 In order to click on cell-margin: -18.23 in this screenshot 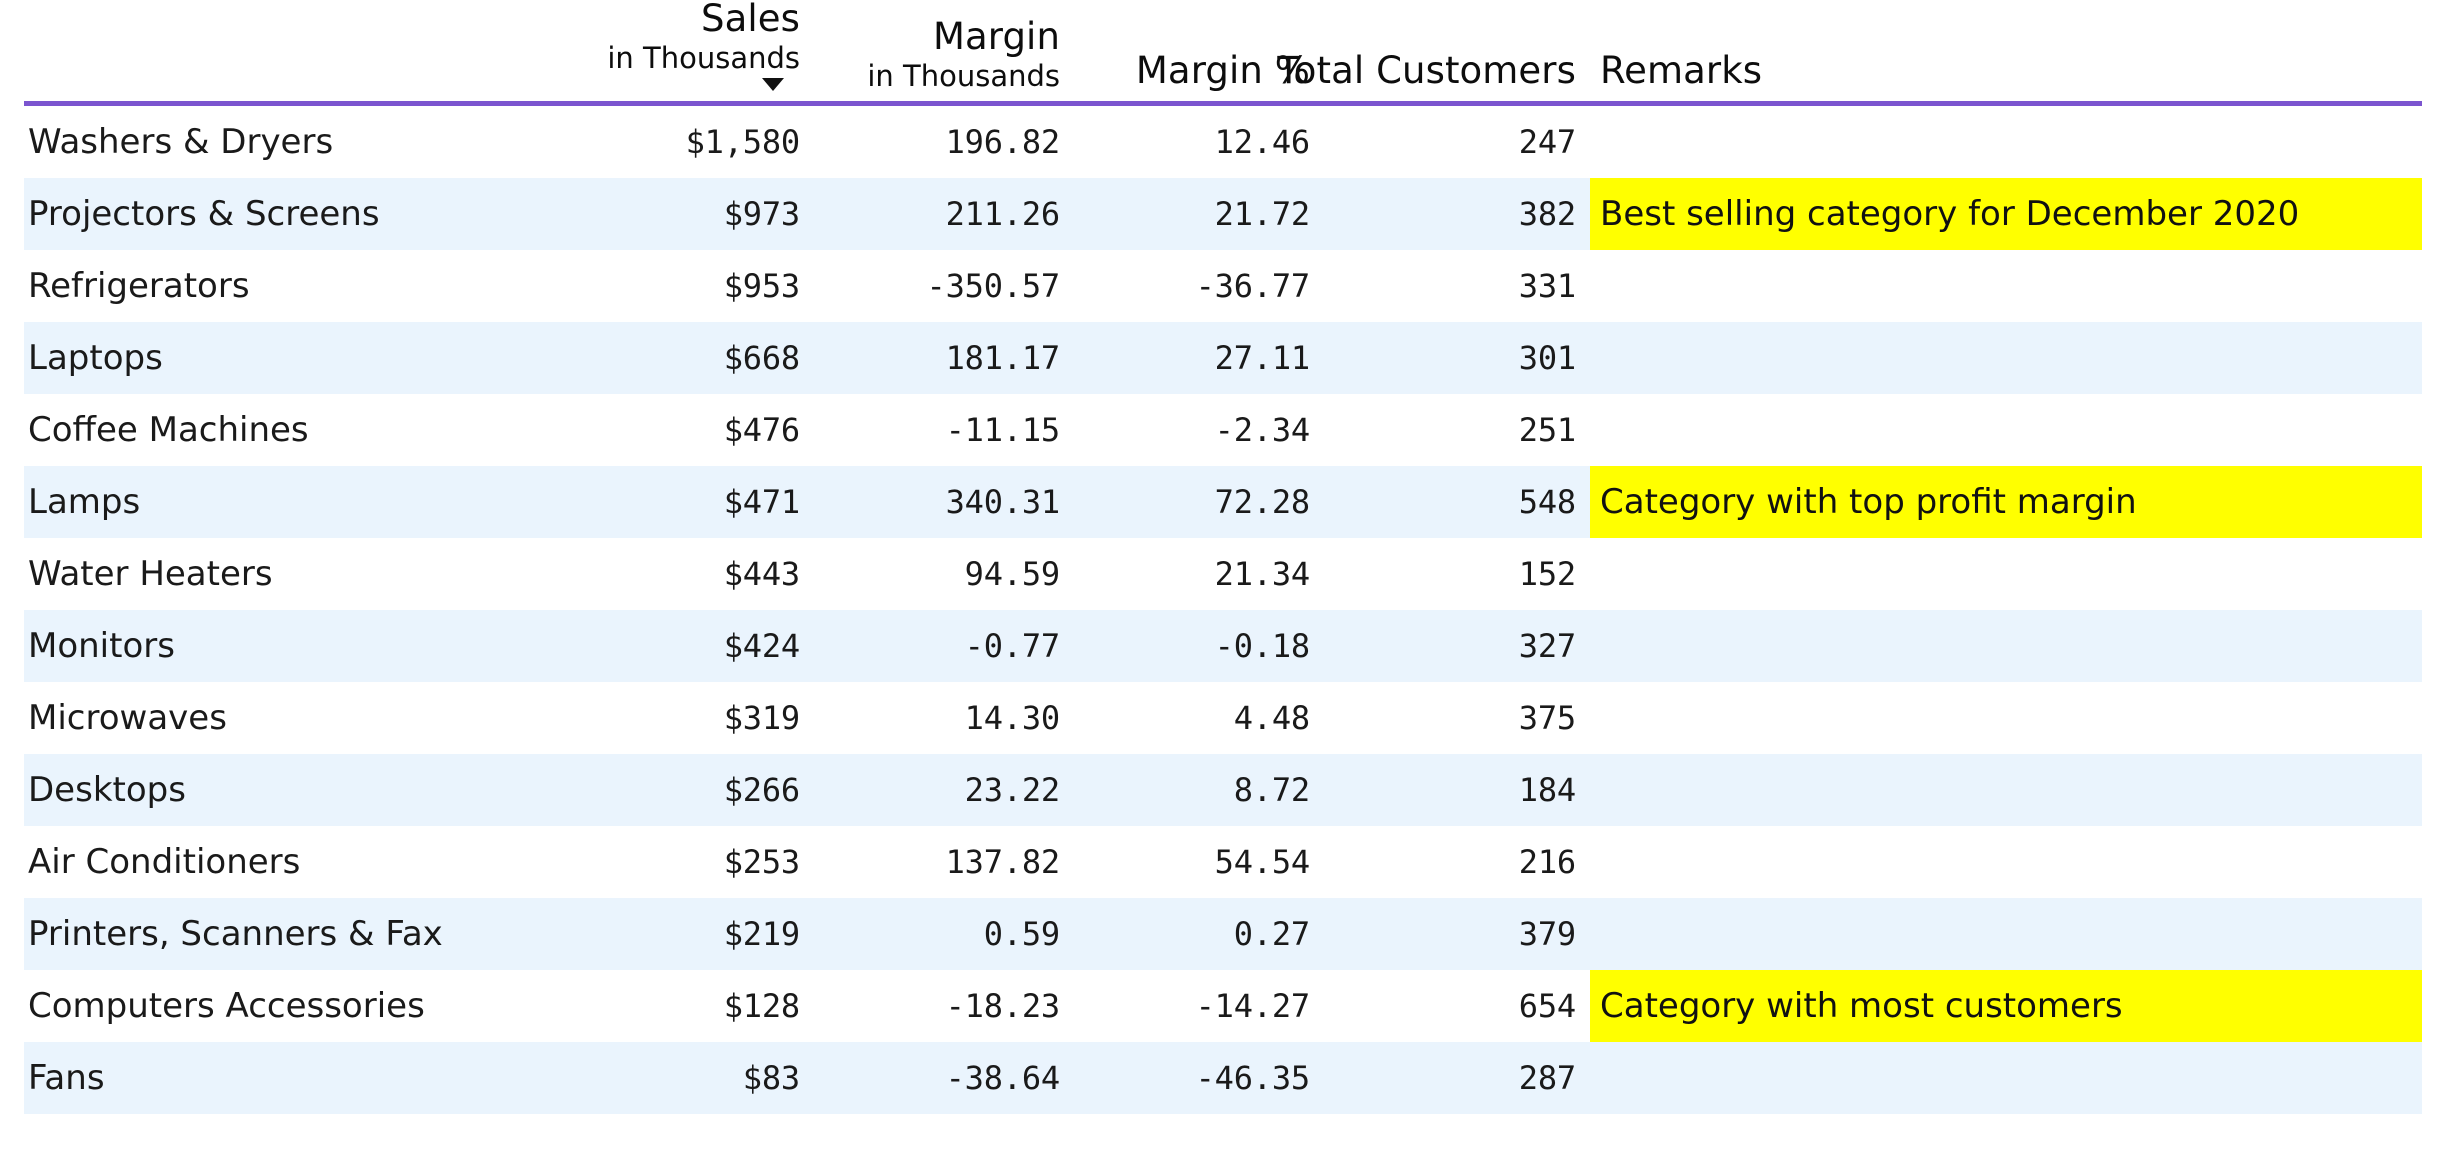, I will do `click(944, 1006)`.